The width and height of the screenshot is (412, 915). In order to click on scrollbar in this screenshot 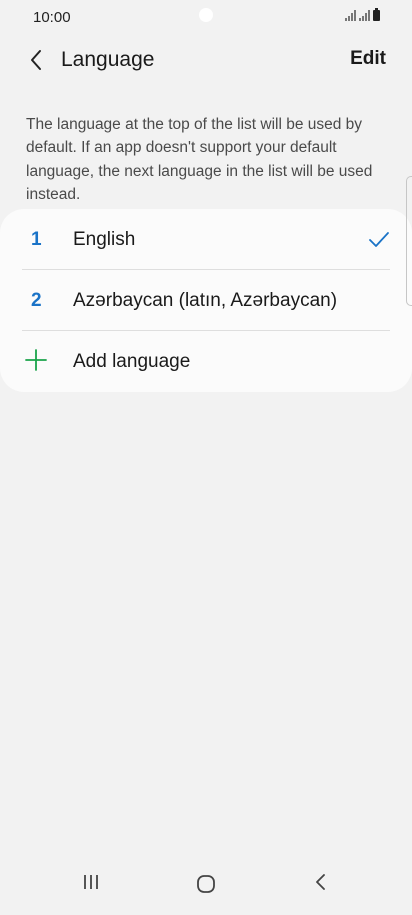, I will do `click(409, 241)`.